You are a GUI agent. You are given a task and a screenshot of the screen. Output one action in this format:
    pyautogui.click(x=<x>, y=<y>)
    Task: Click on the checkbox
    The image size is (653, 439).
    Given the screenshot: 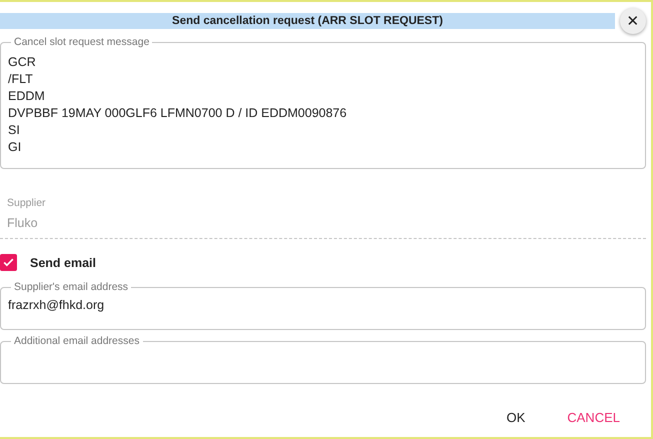 What is the action you would take?
    pyautogui.click(x=8, y=262)
    